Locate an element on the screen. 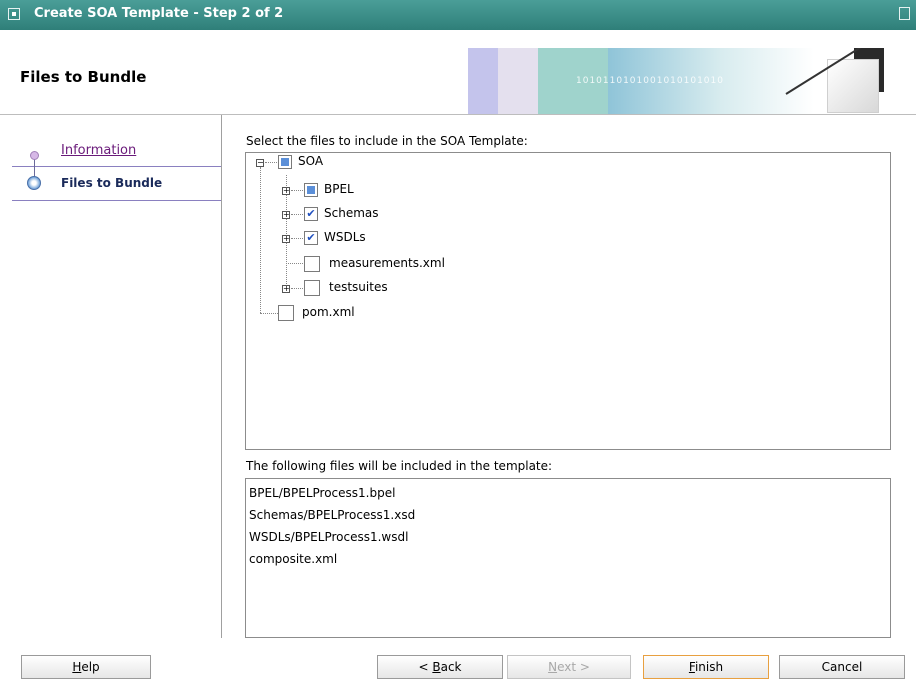 Image resolution: width=916 pixels, height=687 pixels. banner-graphic: 1010110101001010101010 is located at coordinates (691, 81).